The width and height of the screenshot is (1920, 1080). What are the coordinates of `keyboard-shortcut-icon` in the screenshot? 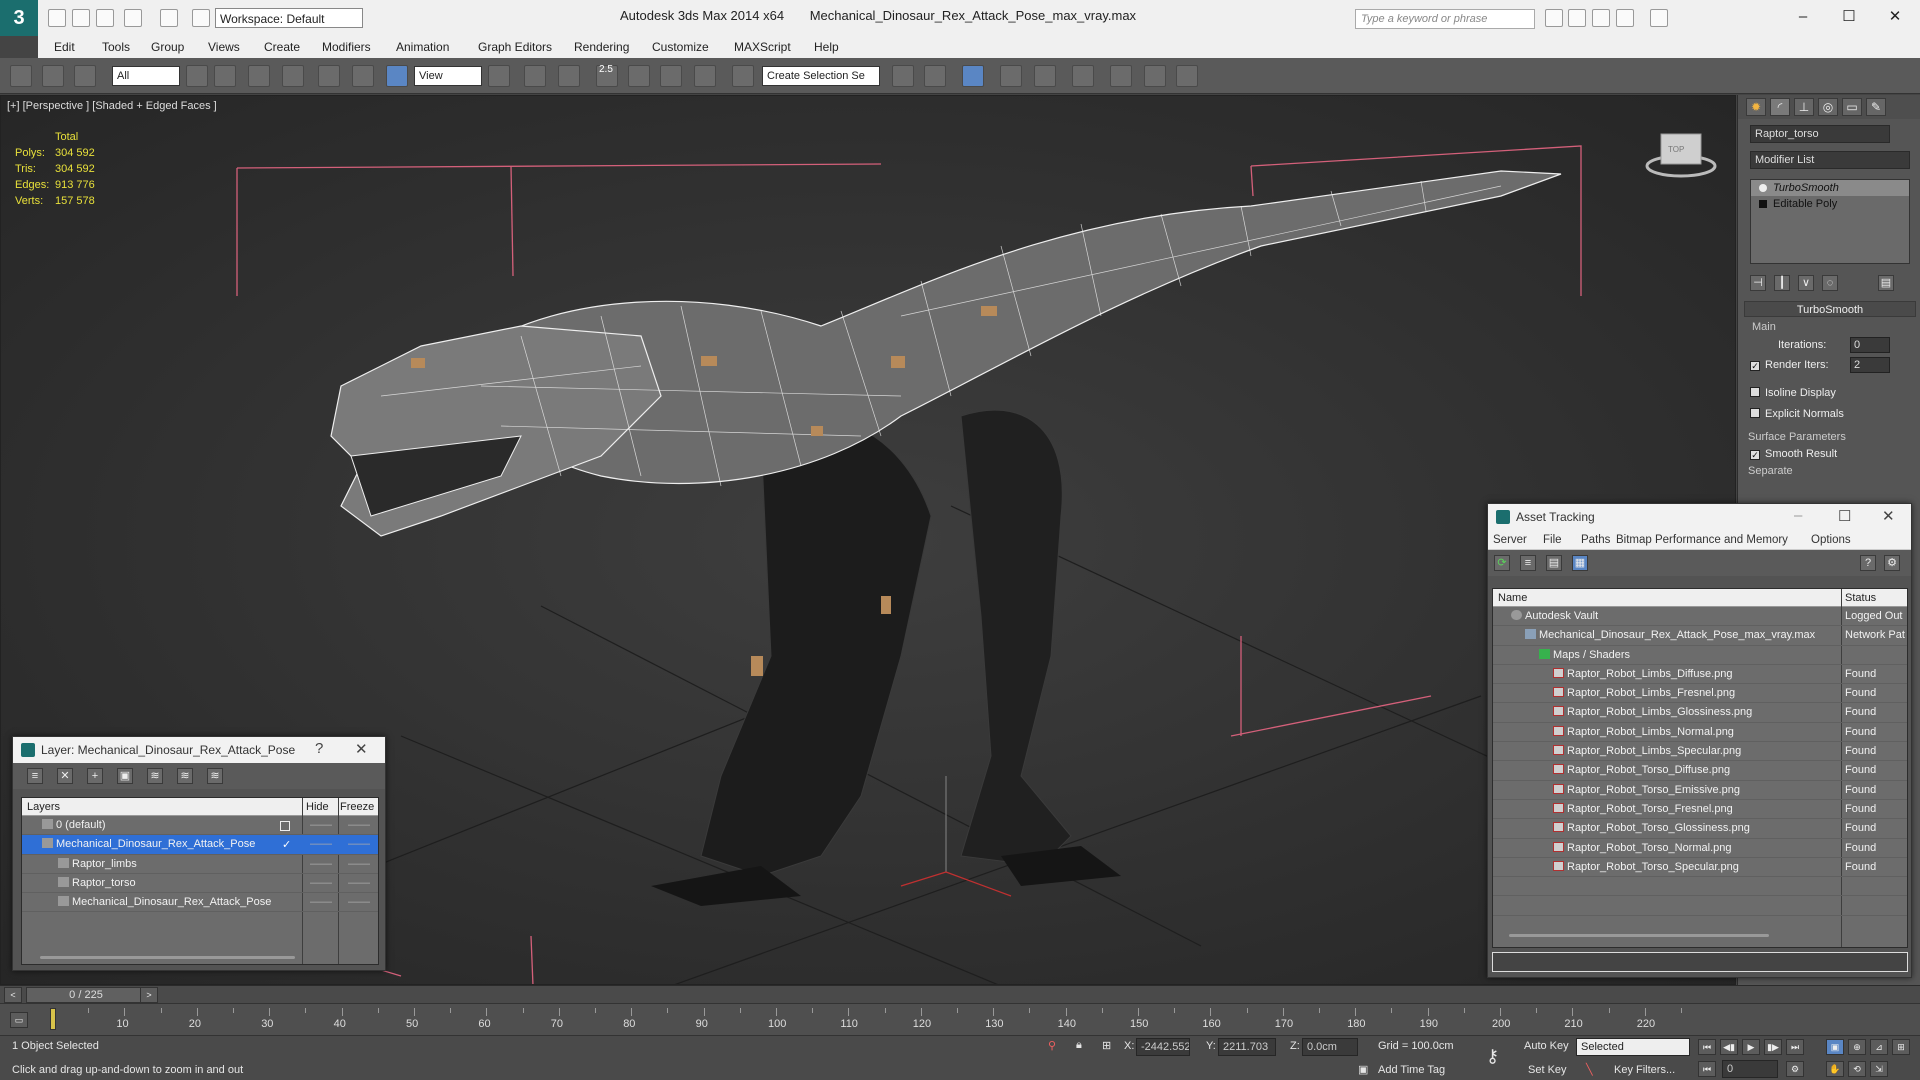 It's located at (569, 76).